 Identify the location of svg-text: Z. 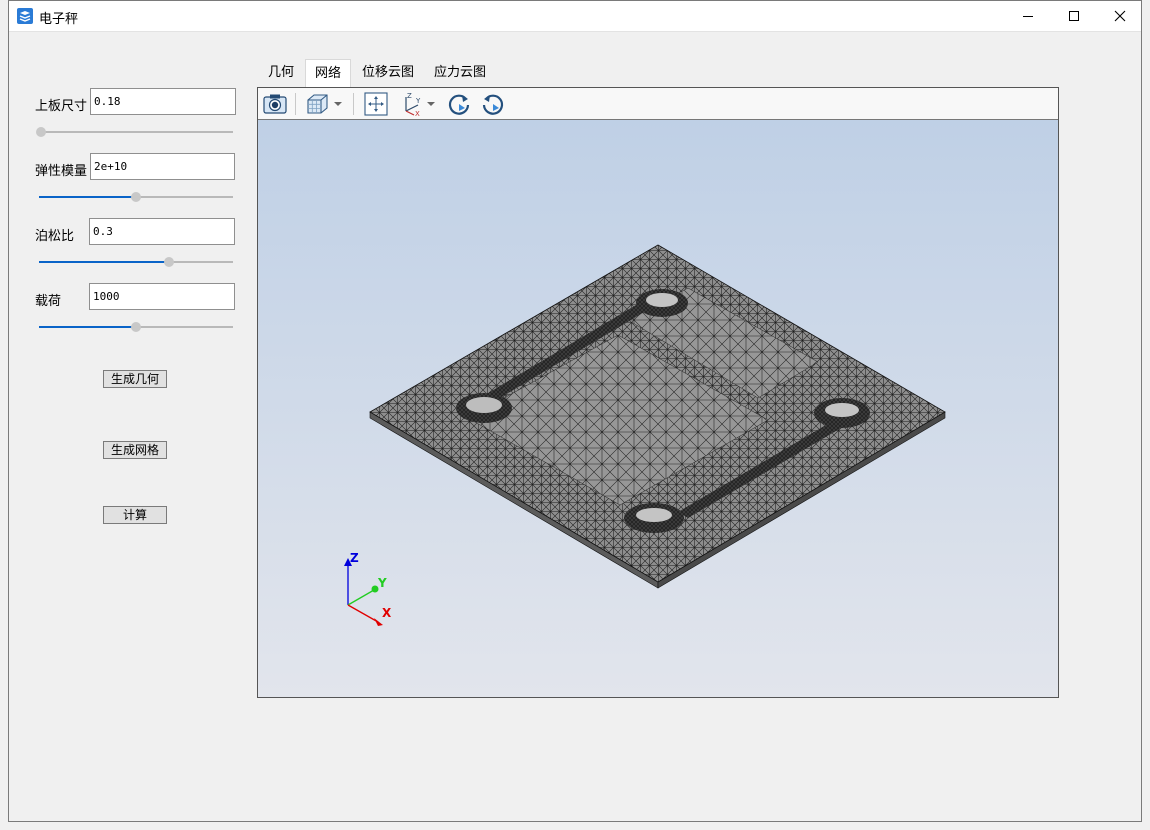
(409, 96).